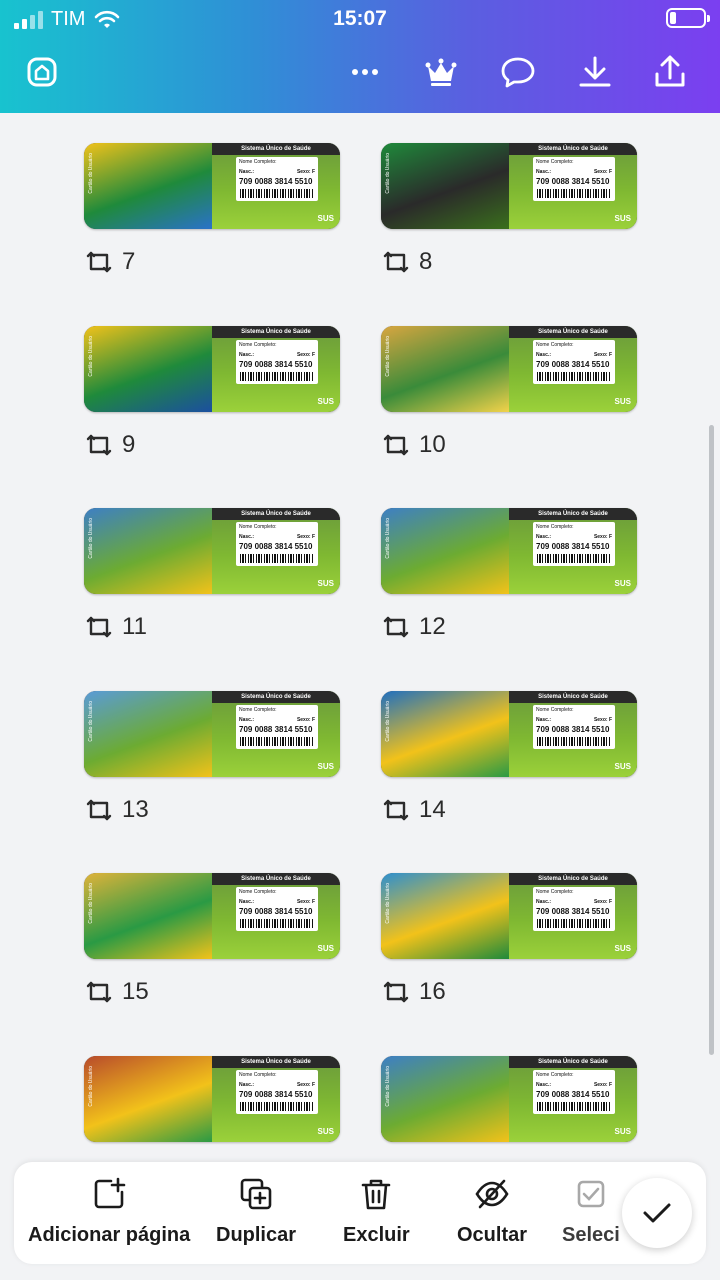 Image resolution: width=720 pixels, height=1280 pixels. I want to click on delete-button: Excluir, so click(376, 1211).